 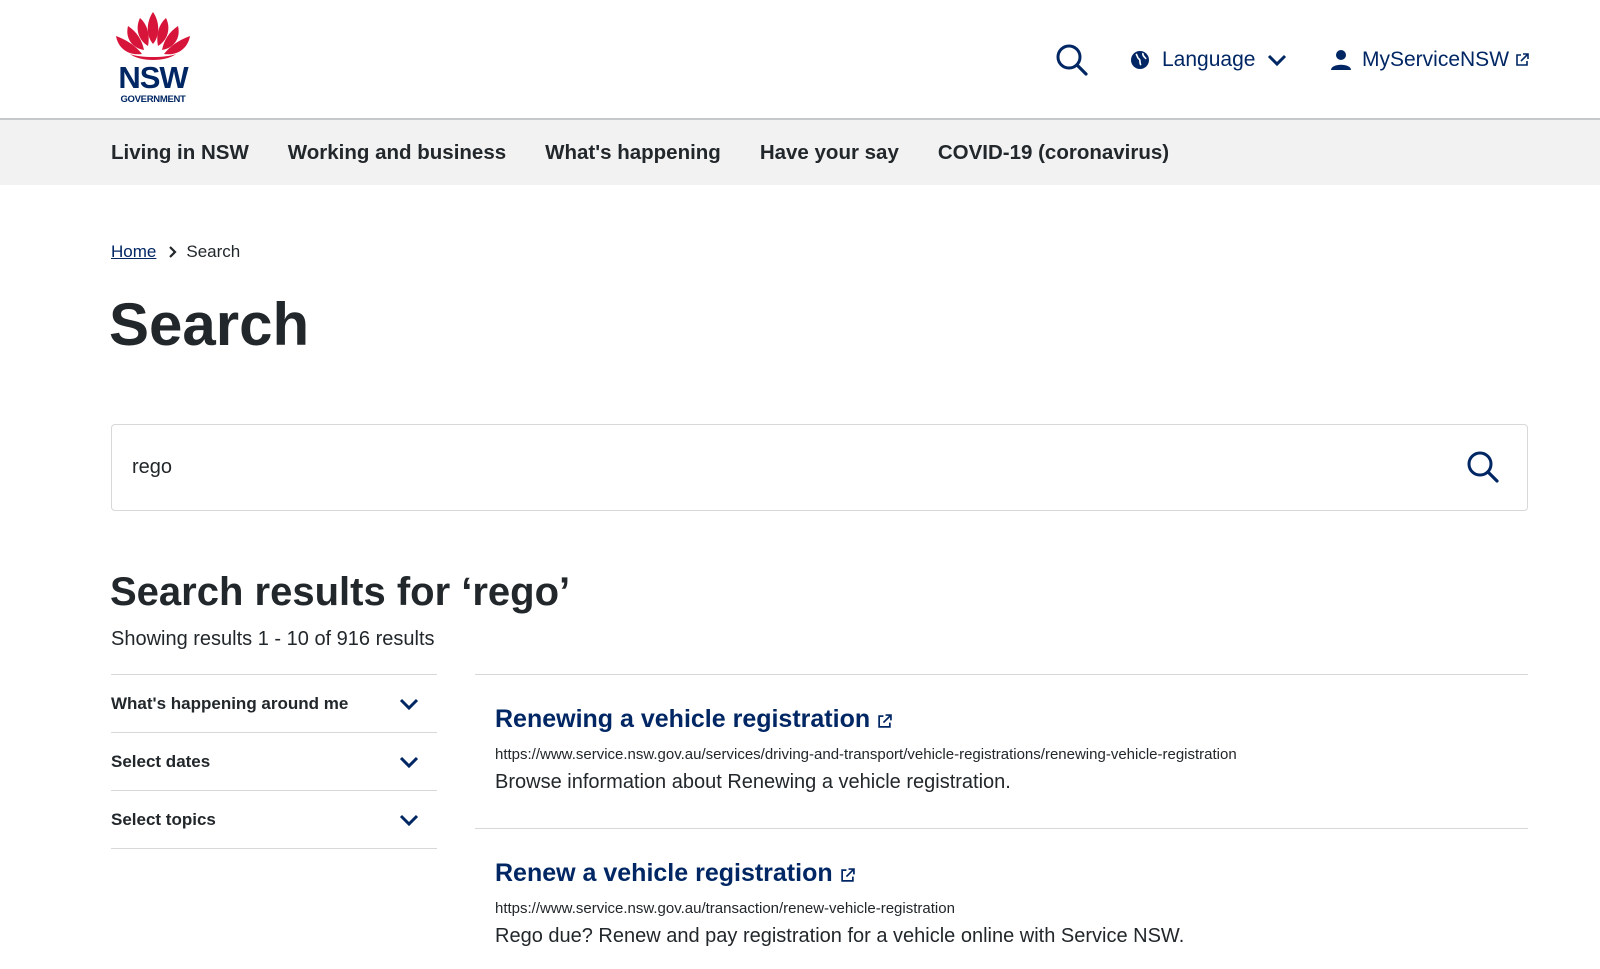 What do you see at coordinates (664, 873) in the screenshot?
I see `result-title: Renew a vehicle registration` at bounding box center [664, 873].